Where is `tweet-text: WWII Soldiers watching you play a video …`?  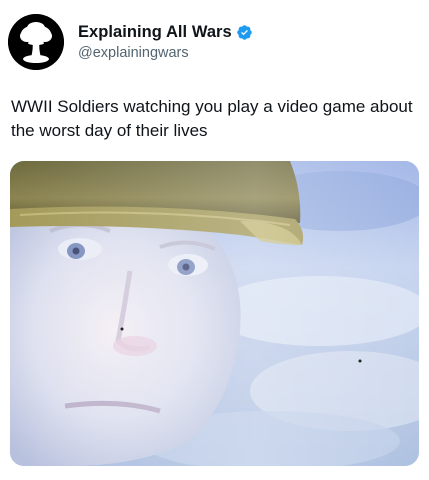 tweet-text: WWII Soldiers watching you play a video … is located at coordinates (212, 118).